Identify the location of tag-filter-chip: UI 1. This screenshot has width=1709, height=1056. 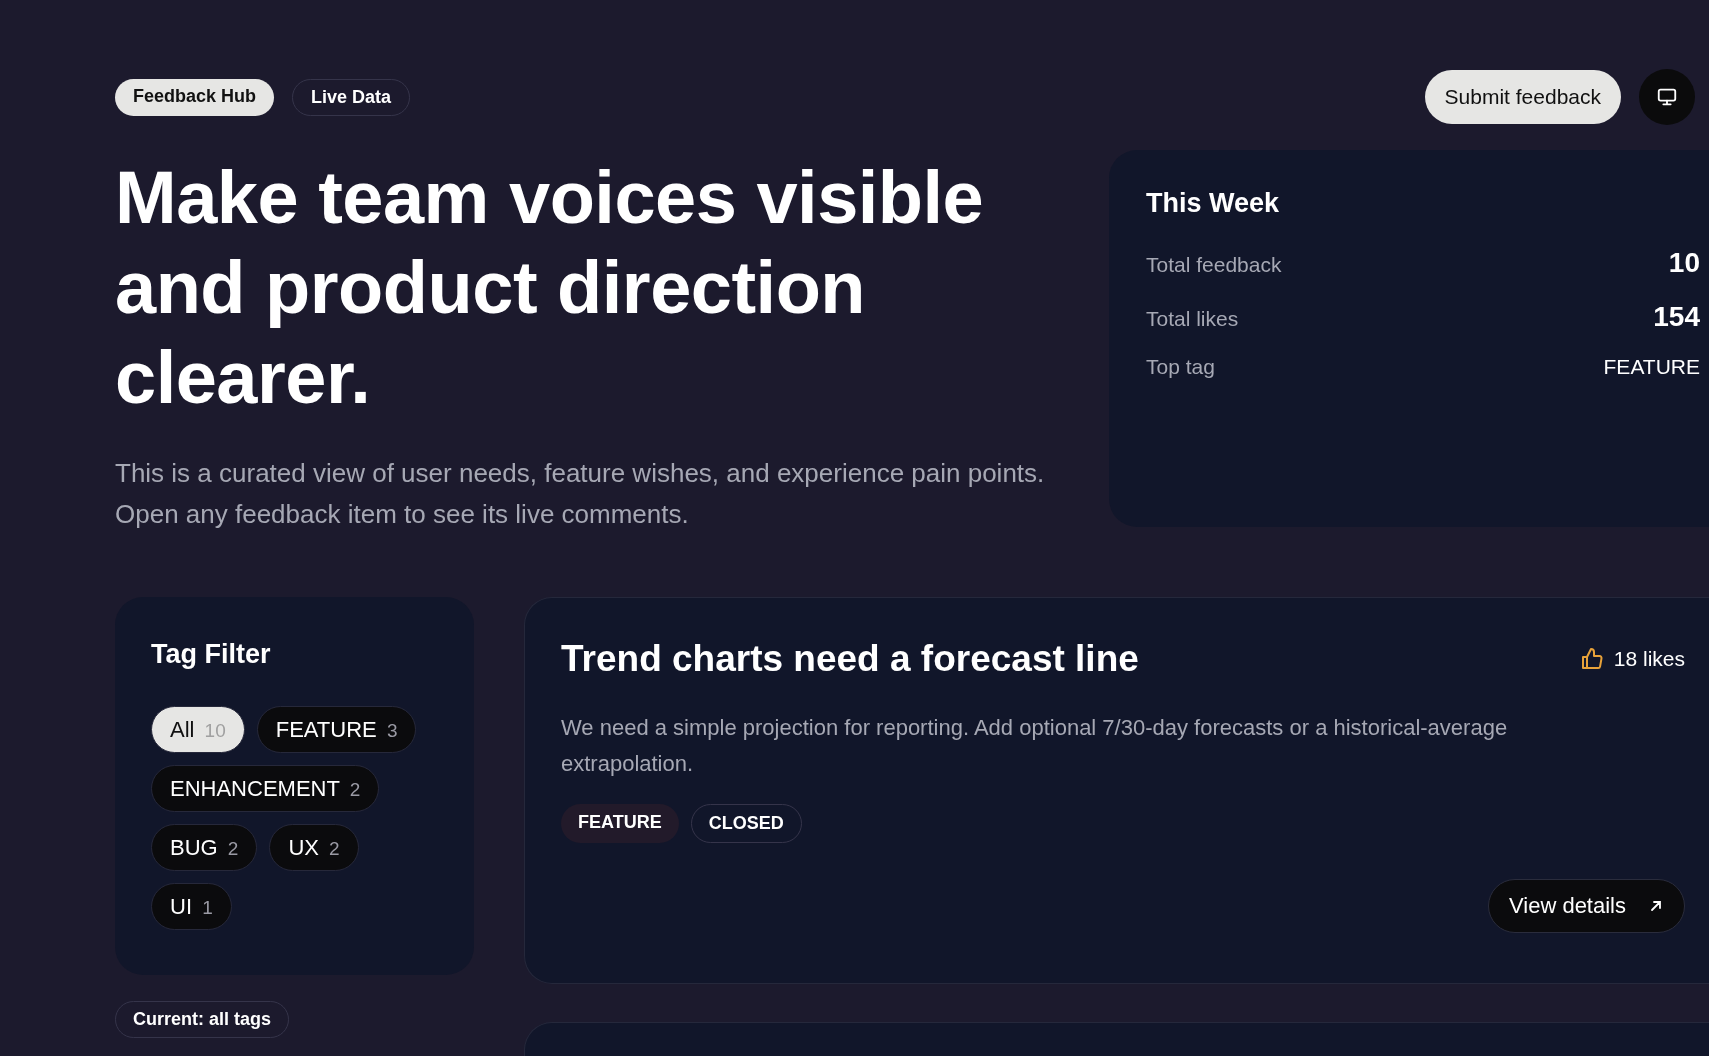
(191, 906).